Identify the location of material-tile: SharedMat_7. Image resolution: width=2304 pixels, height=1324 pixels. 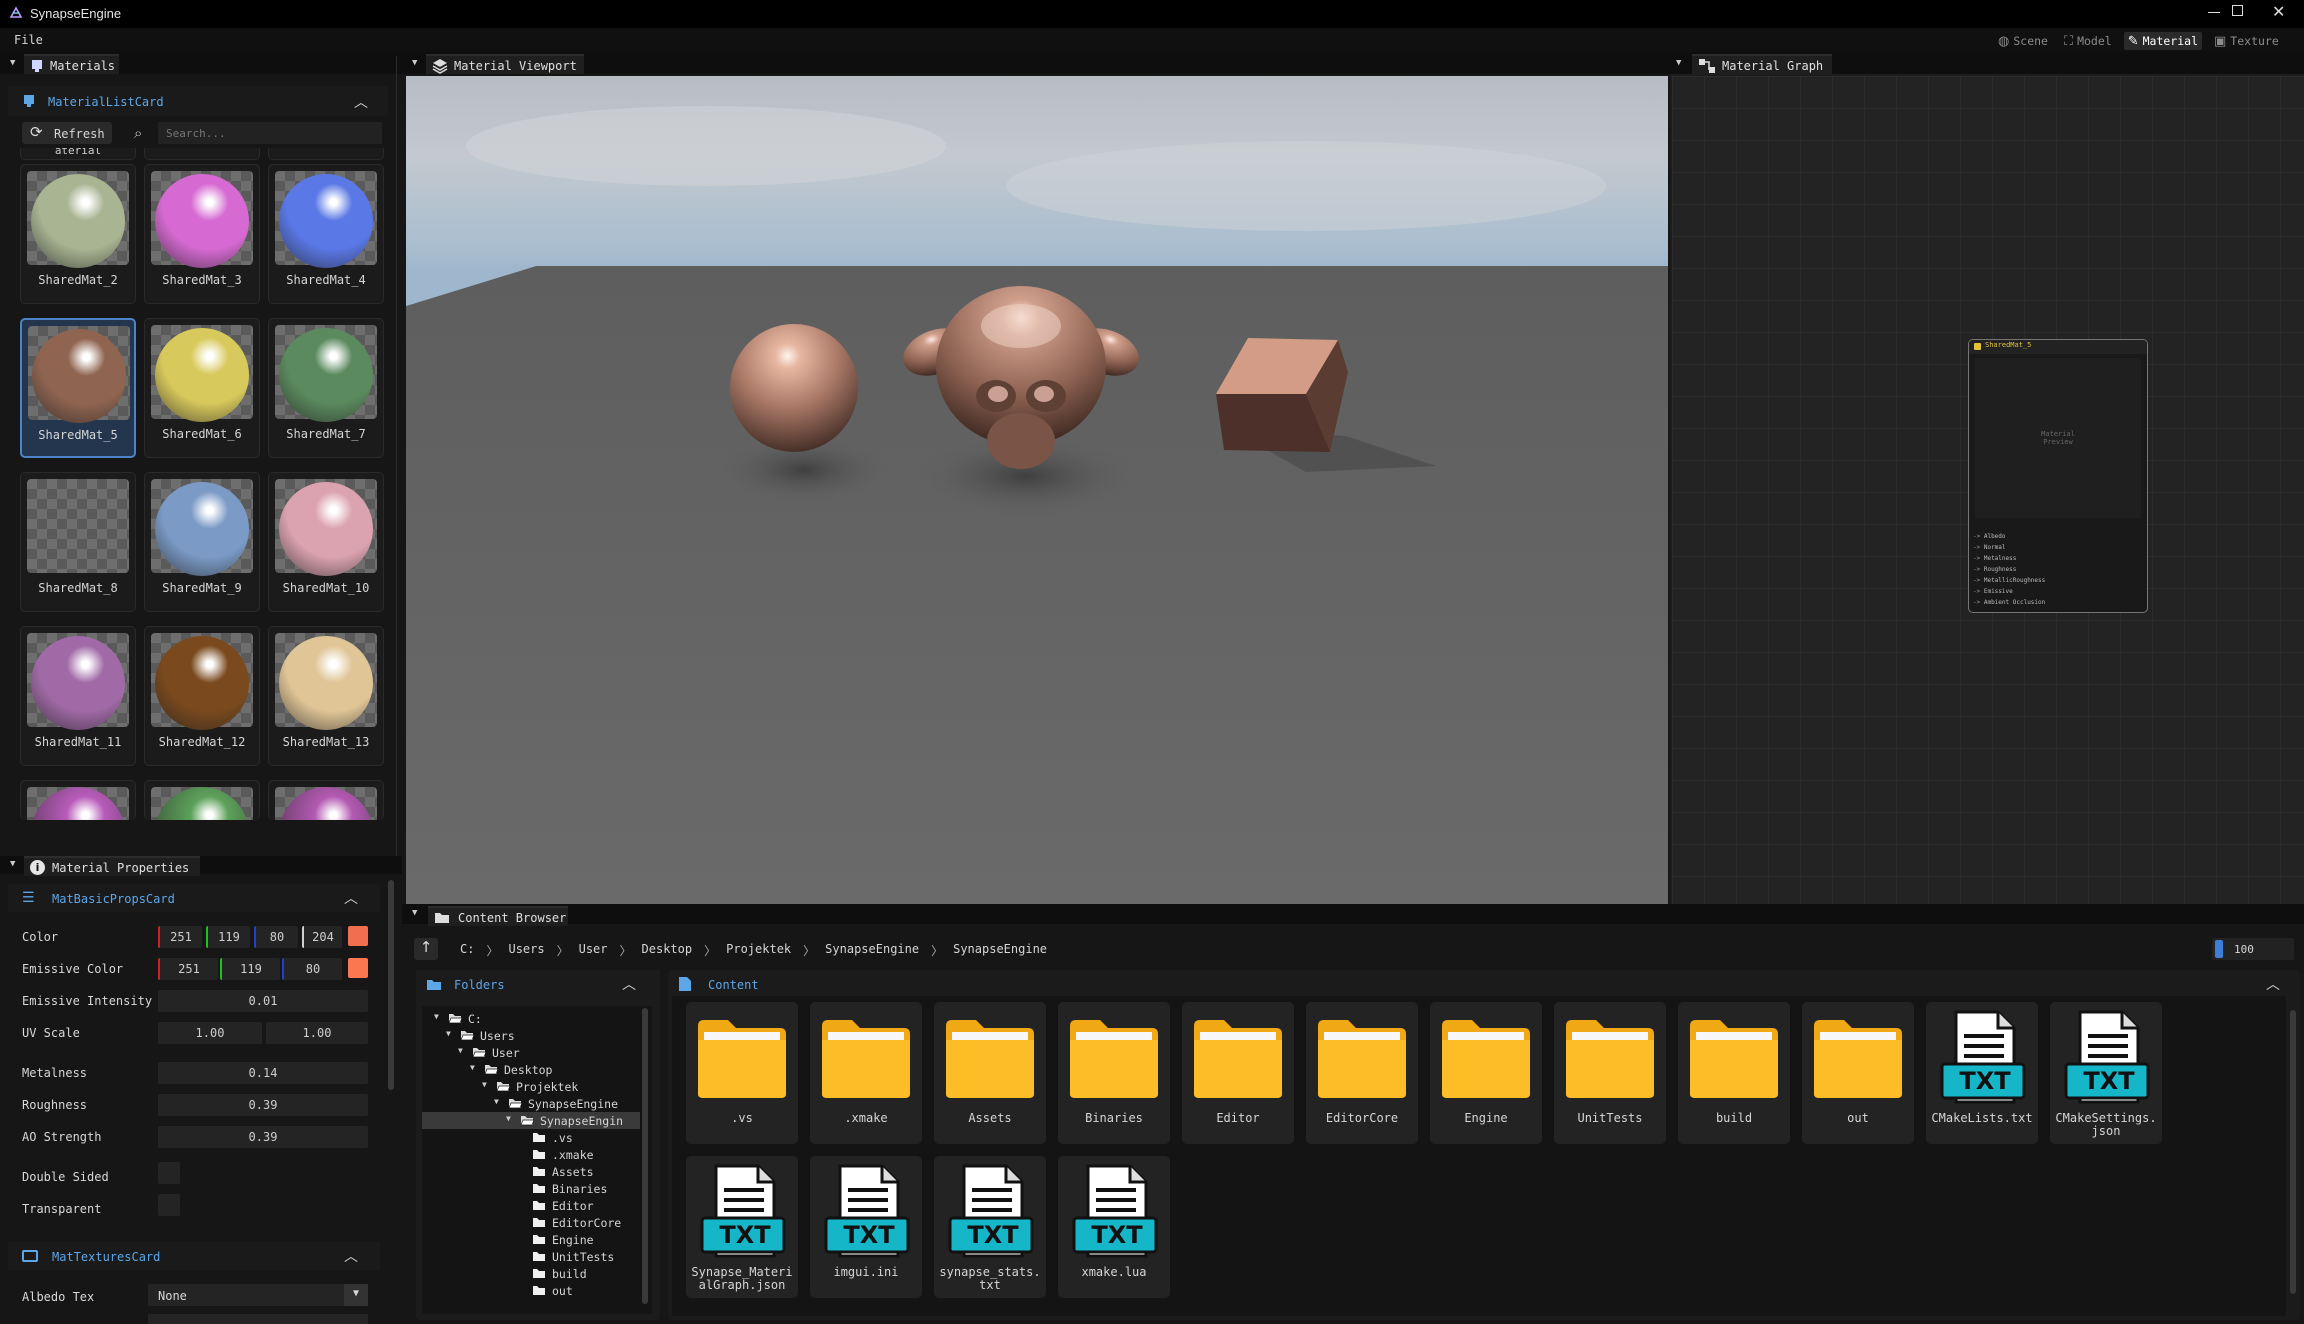
(326, 388).